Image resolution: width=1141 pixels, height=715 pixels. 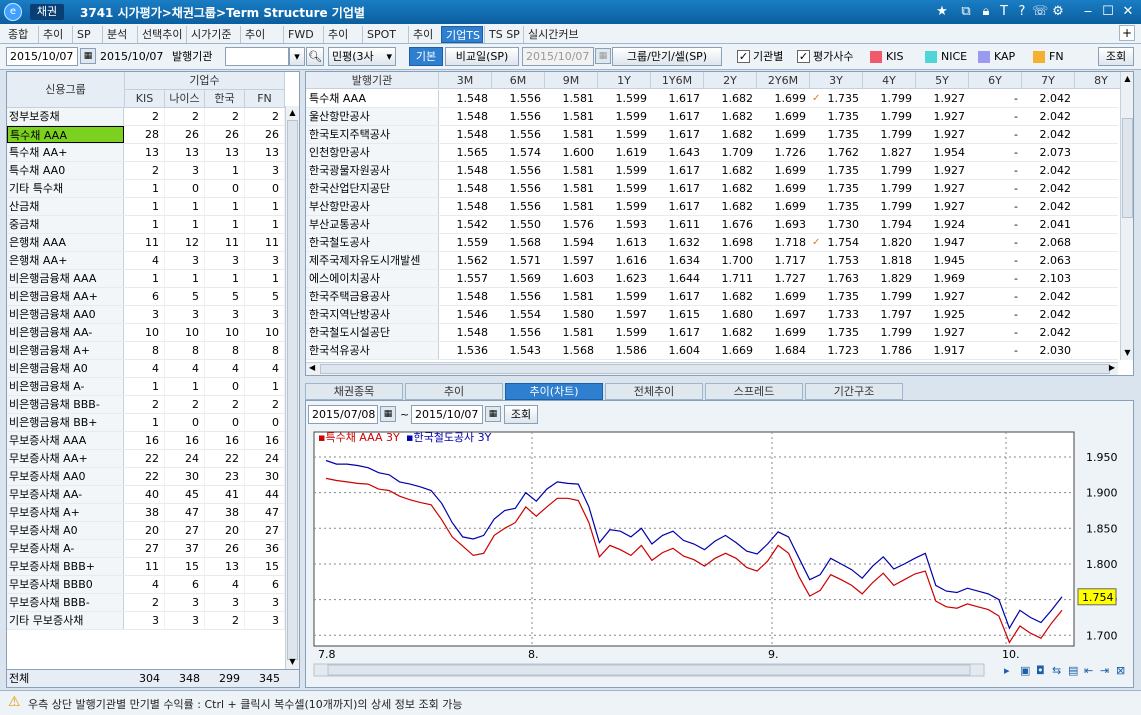 What do you see at coordinates (447, 414) in the screenshot?
I see `chart-date-to-input: 2015/10/07` at bounding box center [447, 414].